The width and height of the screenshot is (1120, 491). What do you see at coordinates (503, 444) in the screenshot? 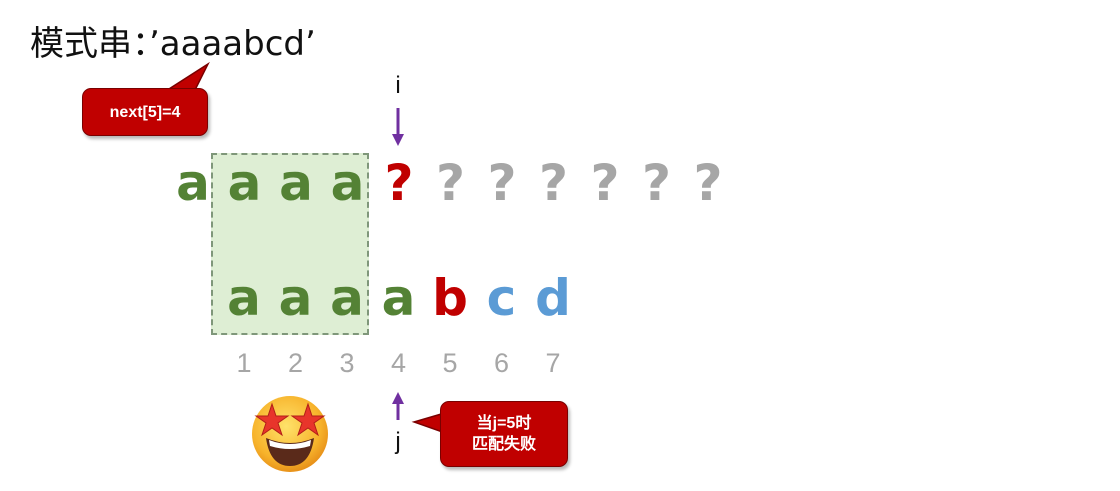
I see `callout-fail-line2: 匹配失败` at bounding box center [503, 444].